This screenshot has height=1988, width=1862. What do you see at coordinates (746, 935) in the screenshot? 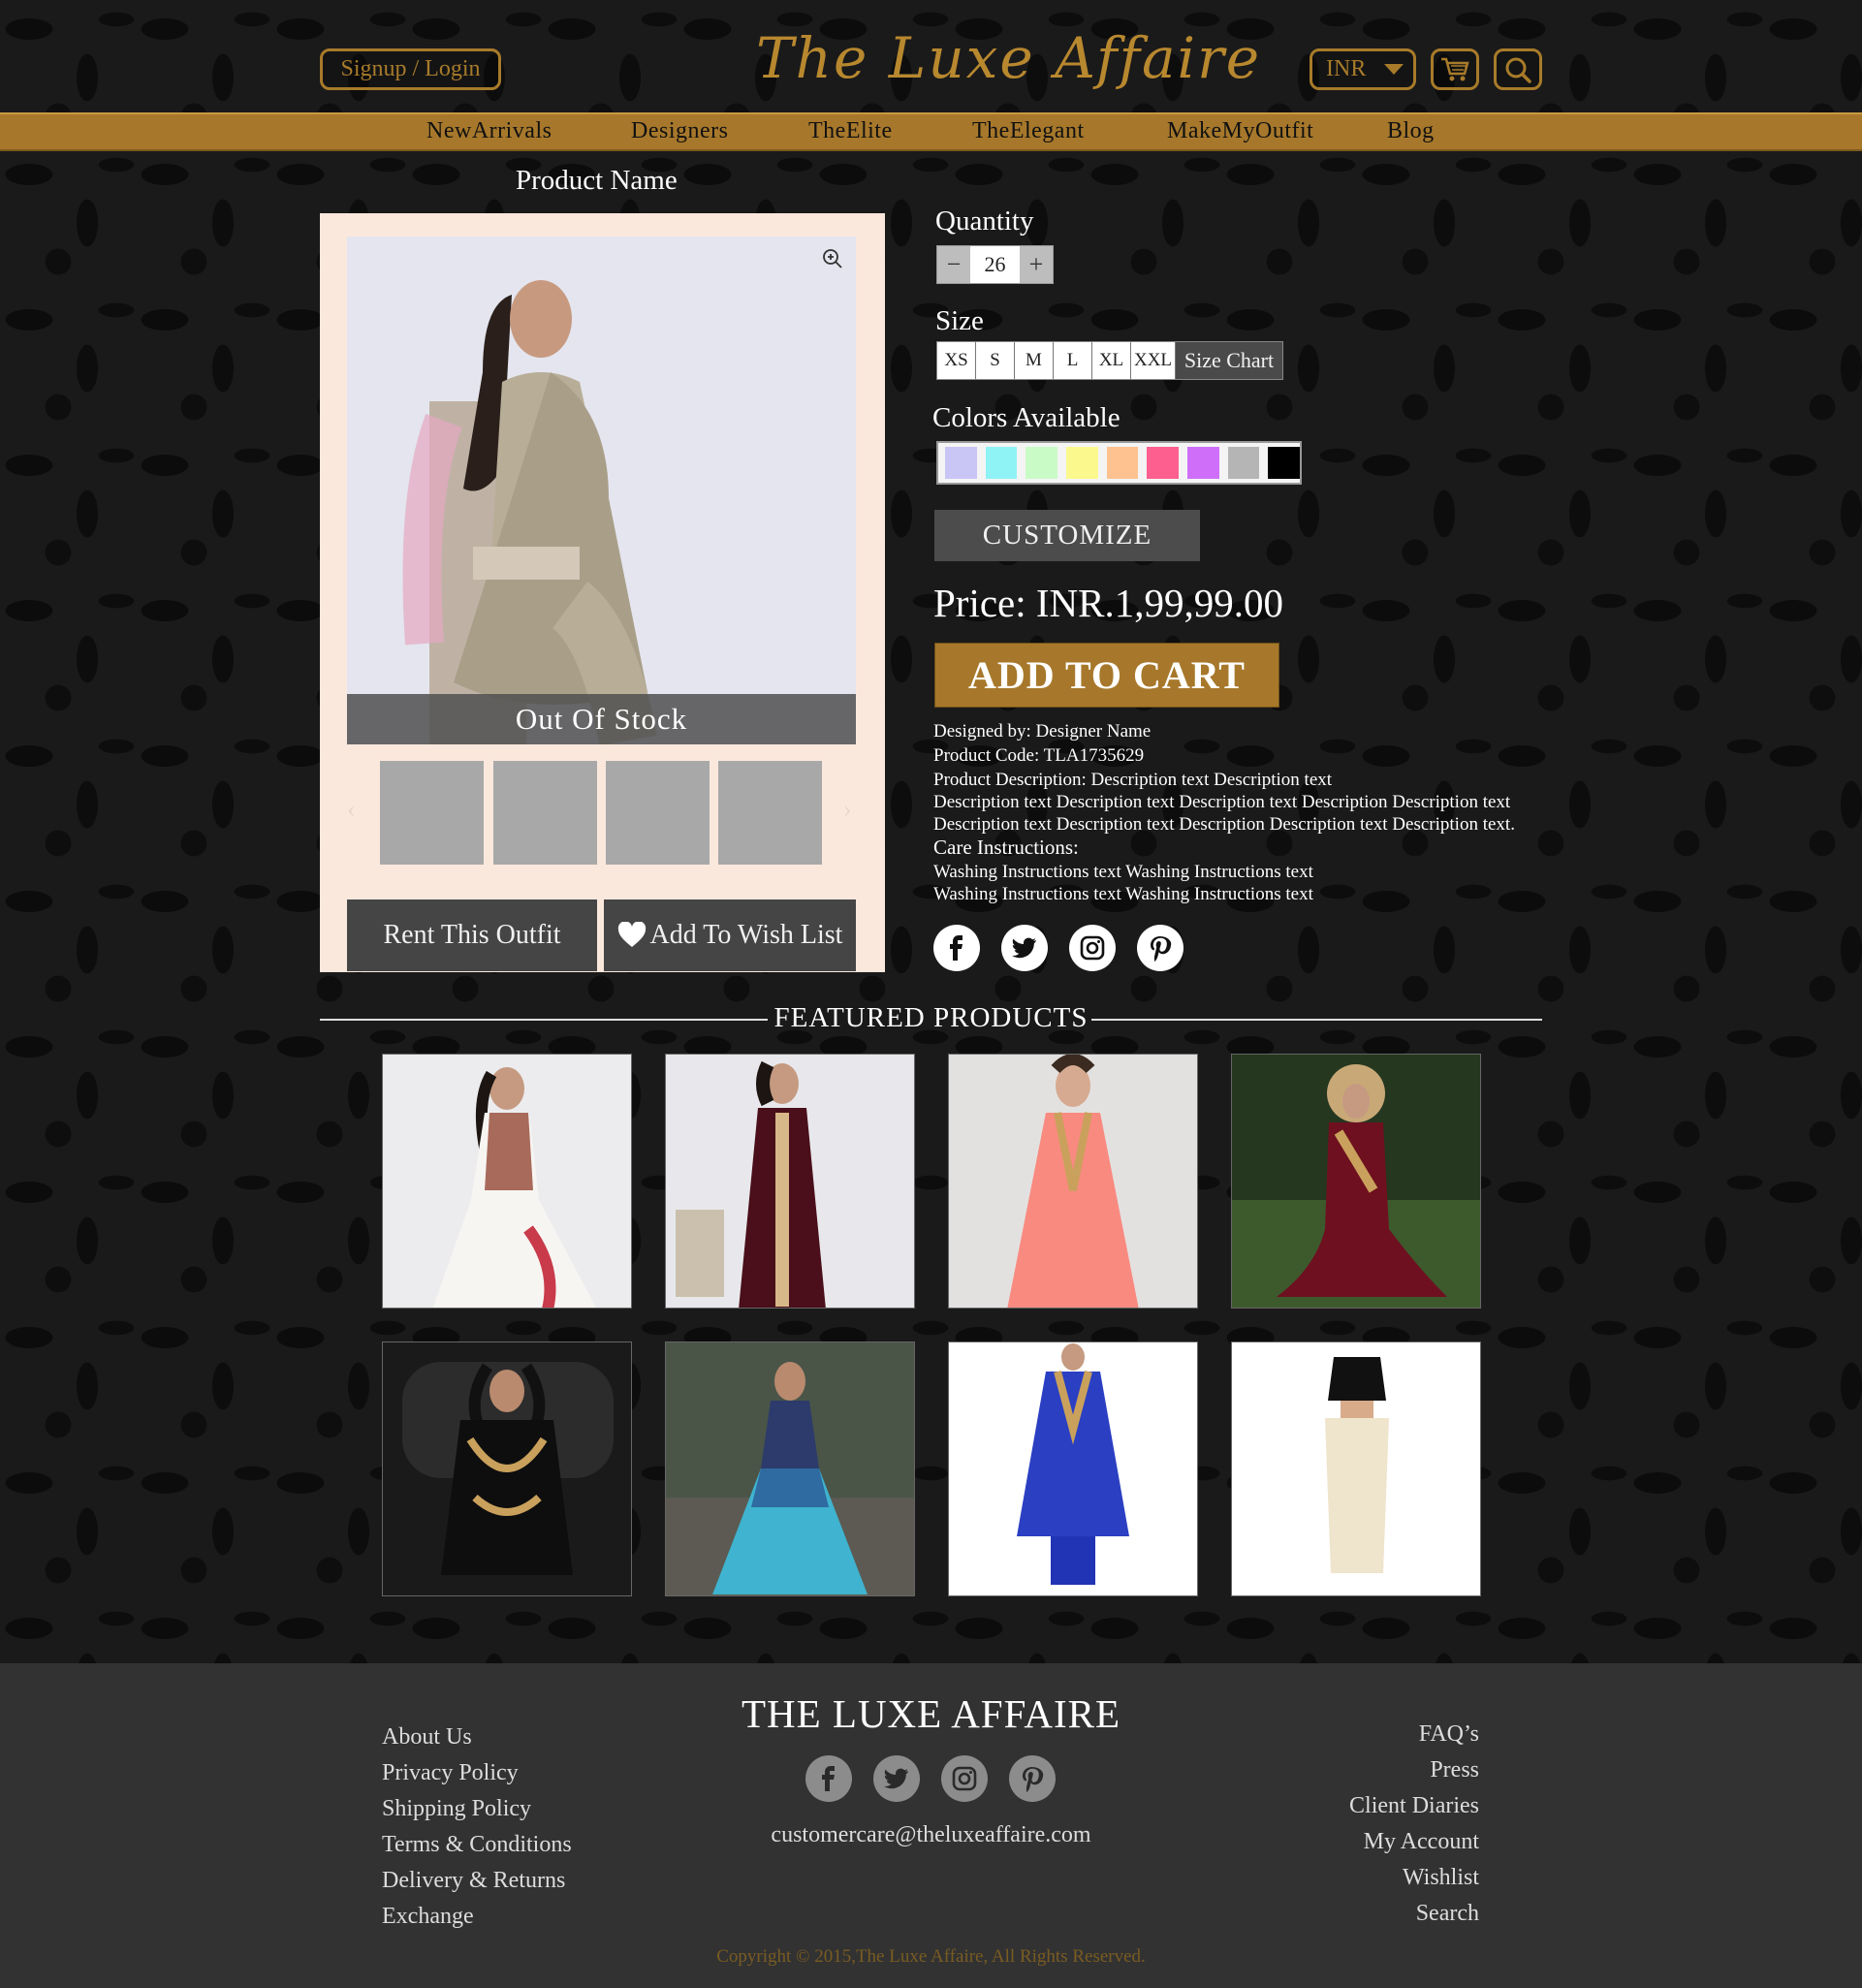
I see `wishlist-label: Add To Wish List` at bounding box center [746, 935].